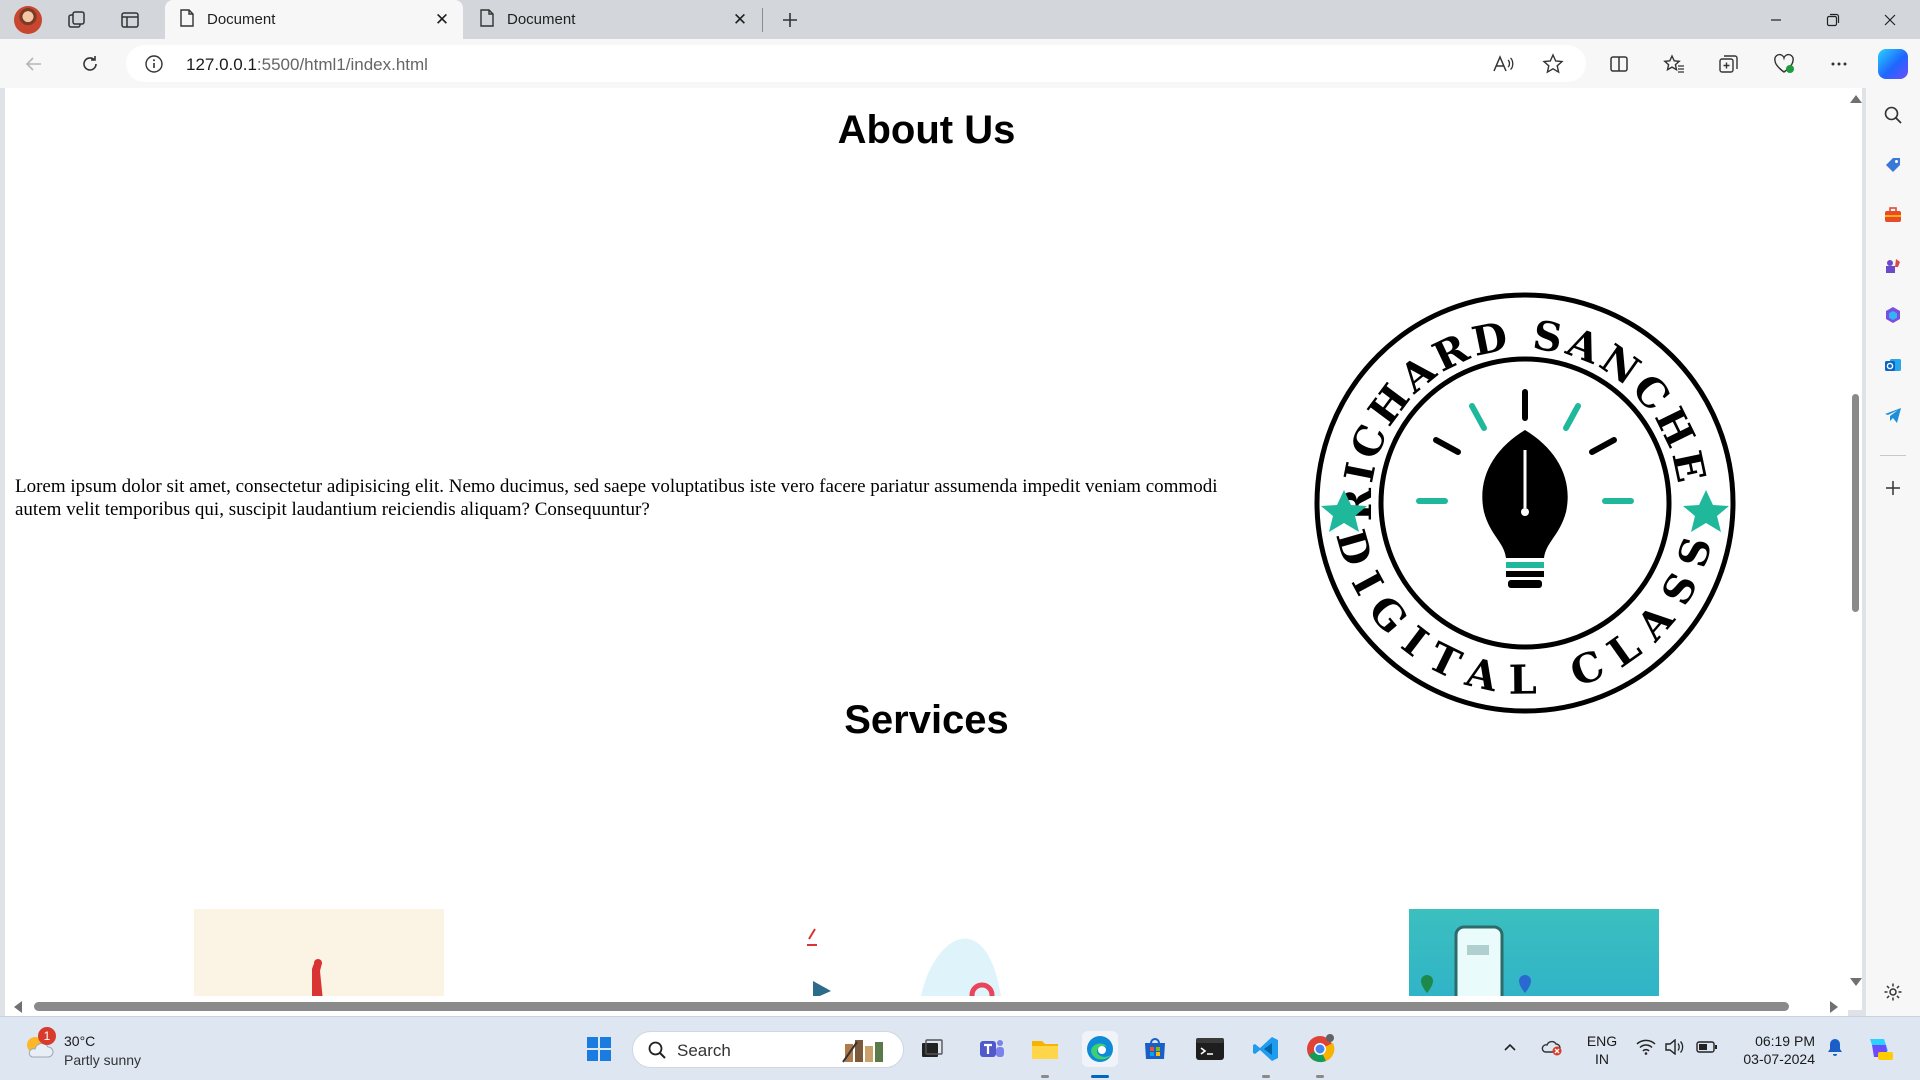 The image size is (1920, 1080). Describe the element at coordinates (1602, 1050) in the screenshot. I see `language-indicator: ENG IN` at that location.